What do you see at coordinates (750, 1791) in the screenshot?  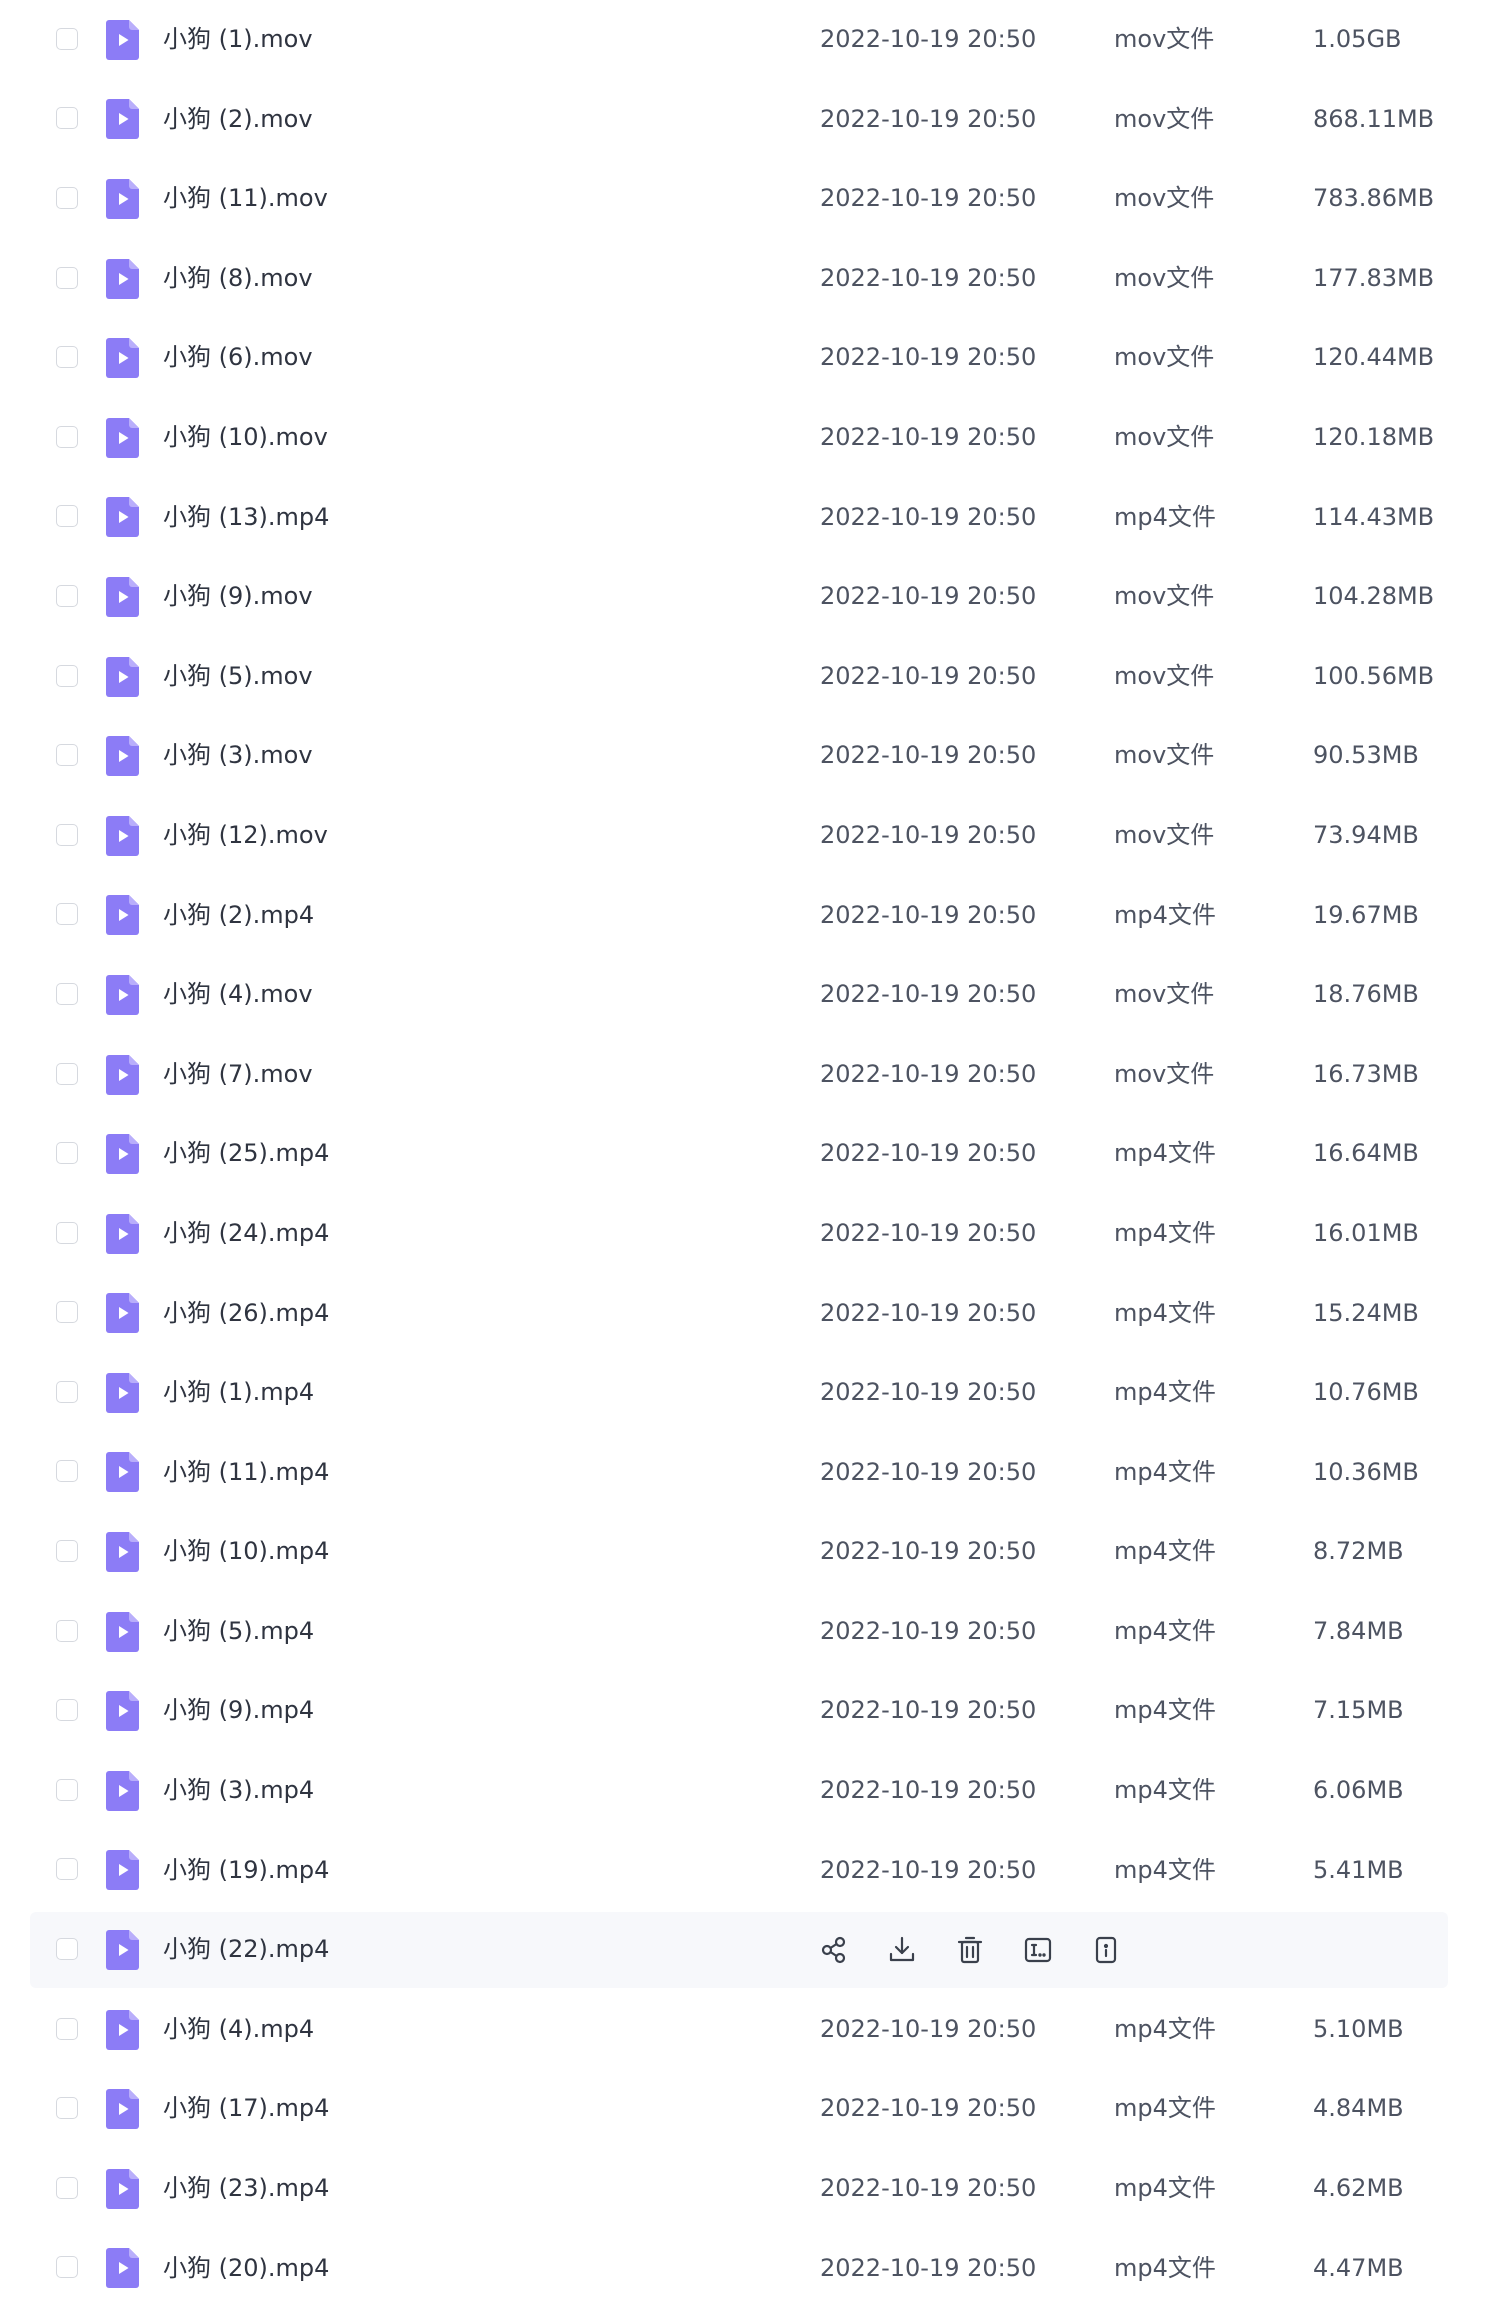 I see `file-row: 小狗 (3).mp4 2022-10-19 20:50 mp4文件 6.06MB` at bounding box center [750, 1791].